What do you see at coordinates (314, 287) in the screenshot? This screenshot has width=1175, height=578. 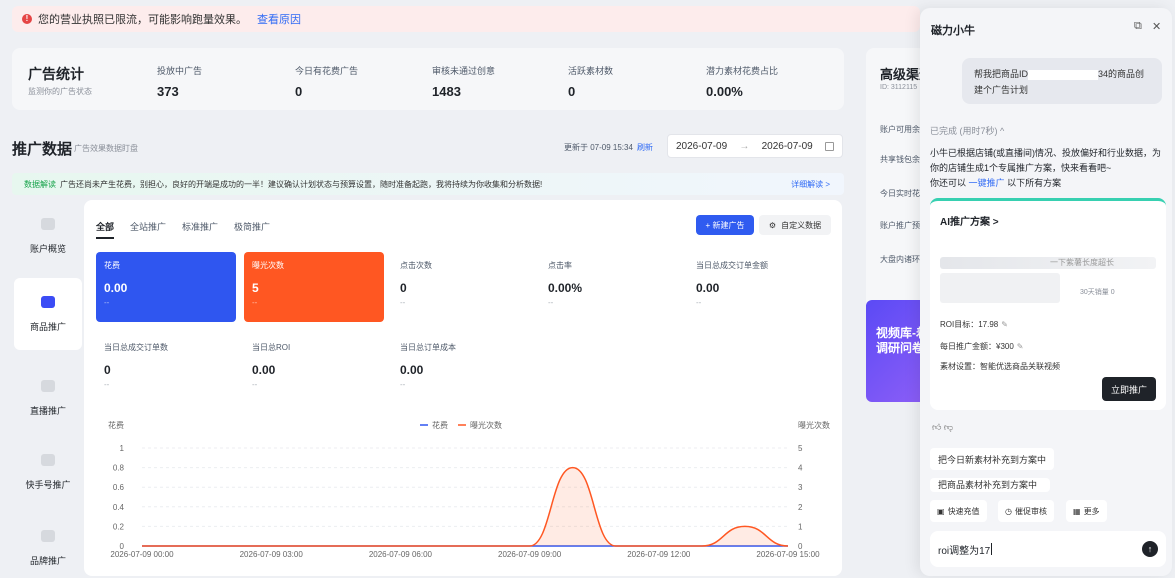 I see `metric-impressions: 曝光次数 5 --` at bounding box center [314, 287].